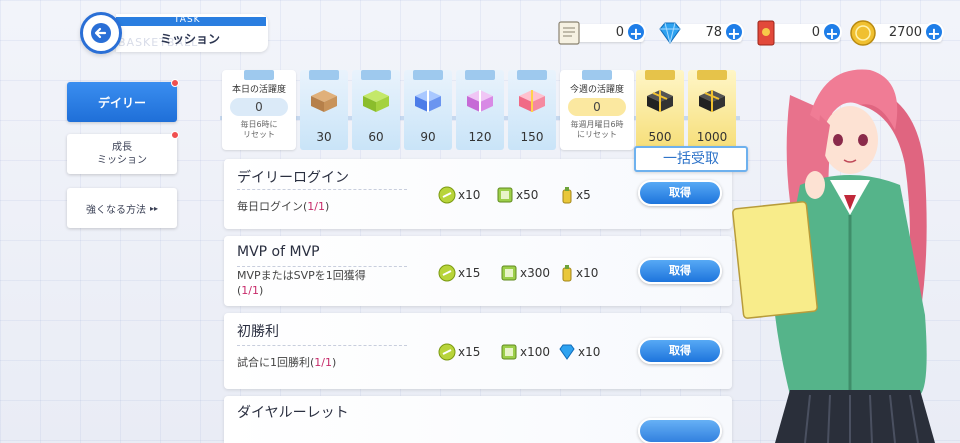  Describe the element at coordinates (832, 32) in the screenshot. I see `add-card-button: +` at that location.